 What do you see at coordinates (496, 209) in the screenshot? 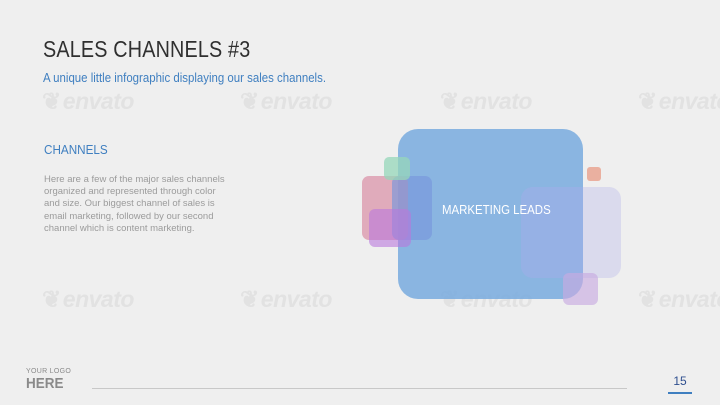
I see `shape-label: MARKETING LEADS` at bounding box center [496, 209].